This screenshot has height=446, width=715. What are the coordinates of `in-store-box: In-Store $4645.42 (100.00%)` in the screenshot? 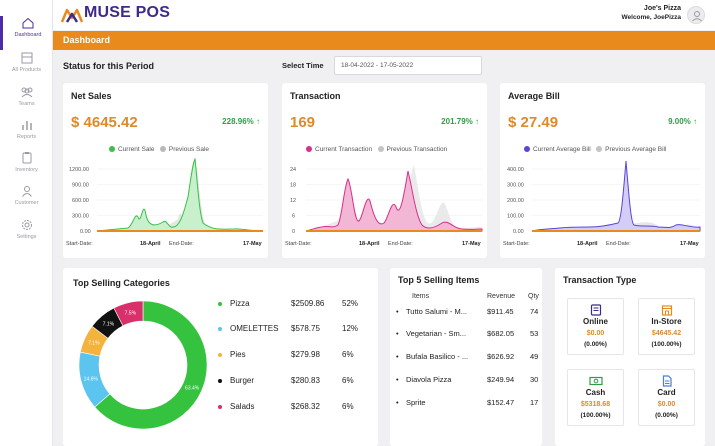 It's located at (666, 326).